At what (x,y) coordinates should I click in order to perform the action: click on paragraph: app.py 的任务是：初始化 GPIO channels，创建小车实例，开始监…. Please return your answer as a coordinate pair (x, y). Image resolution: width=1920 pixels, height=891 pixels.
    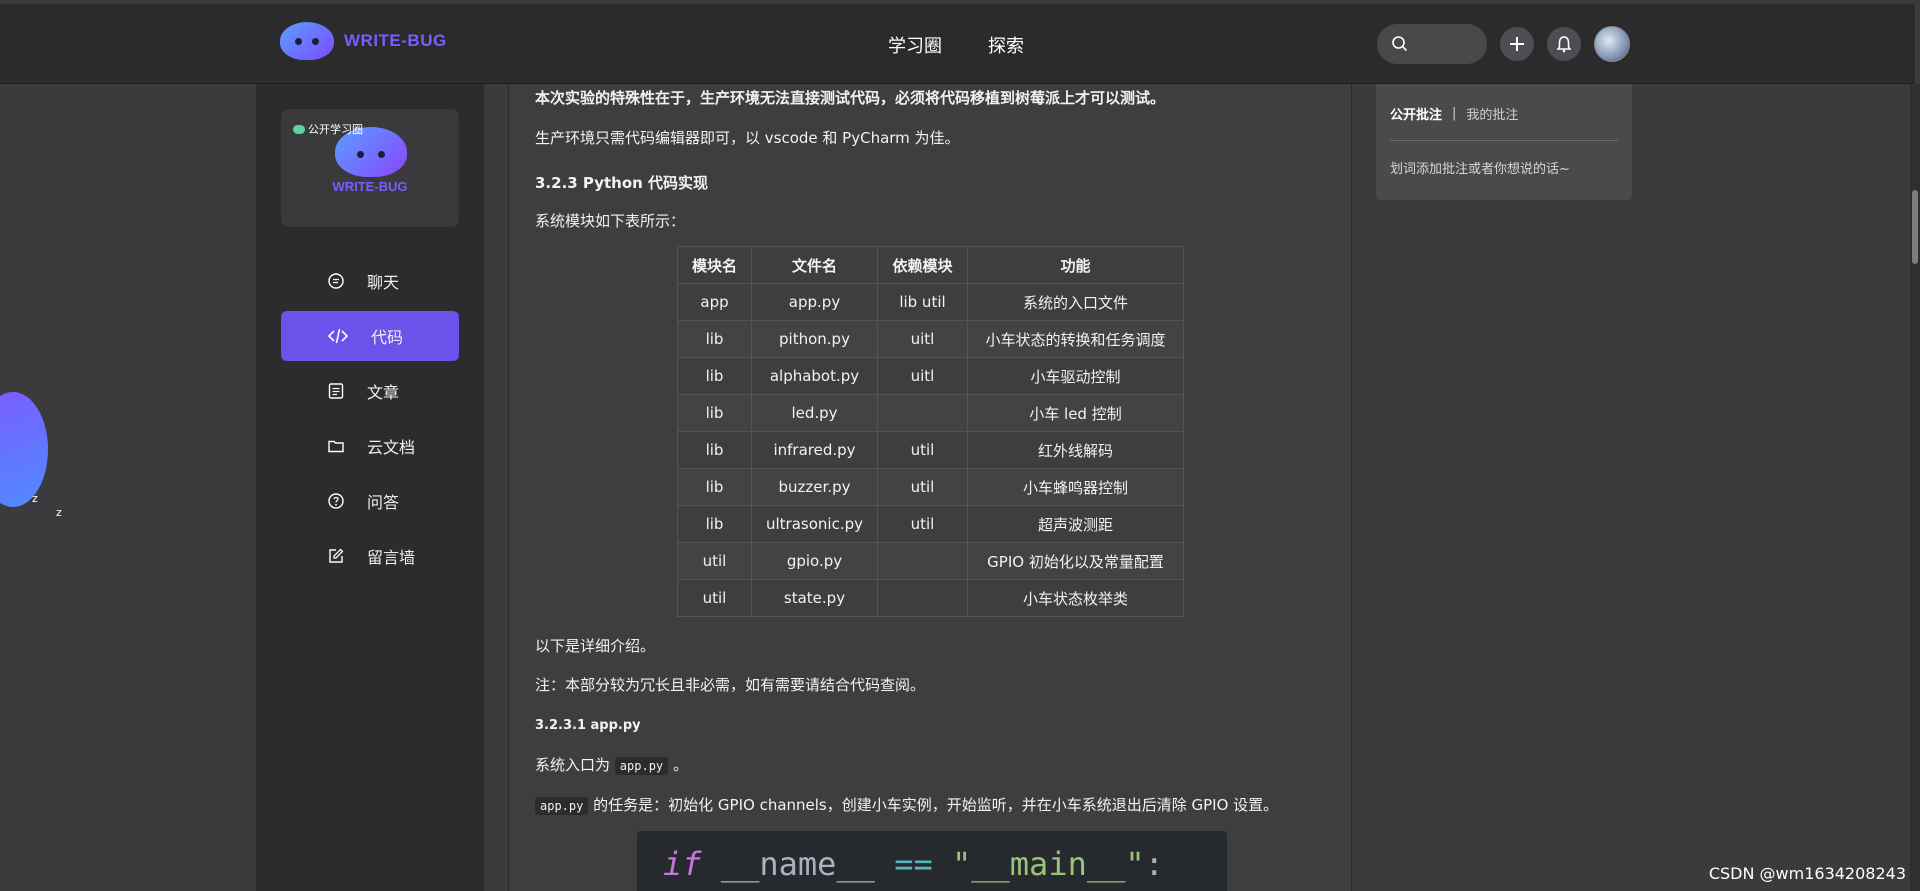
    Looking at the image, I should click on (906, 804).